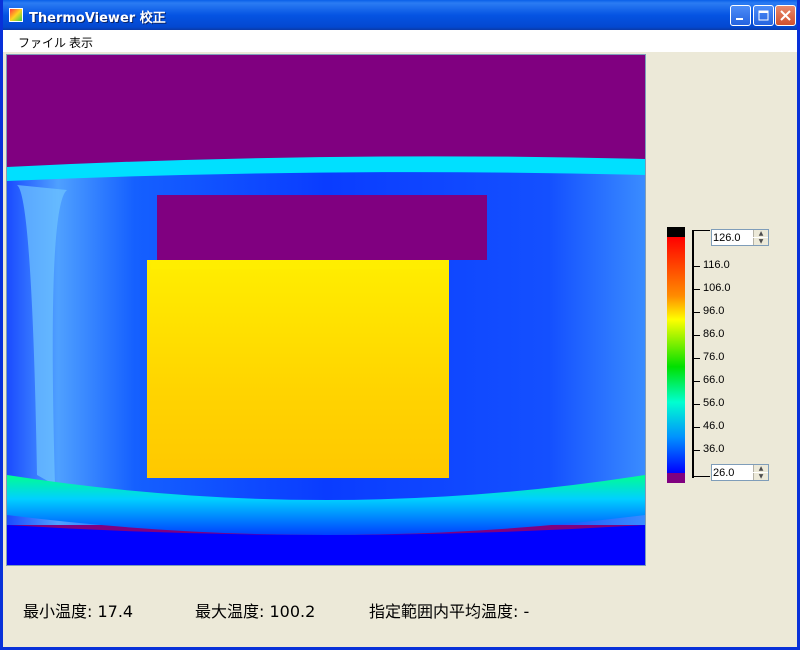 Image resolution: width=800 pixels, height=650 pixels. I want to click on close-button, so click(785, 15).